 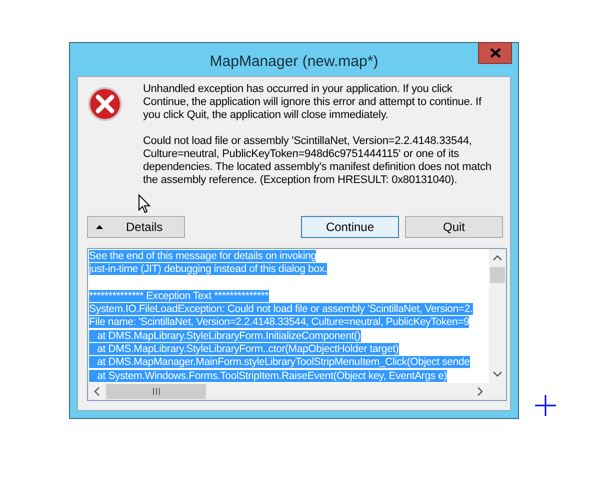 I want to click on scroll-down-icon, so click(x=497, y=374).